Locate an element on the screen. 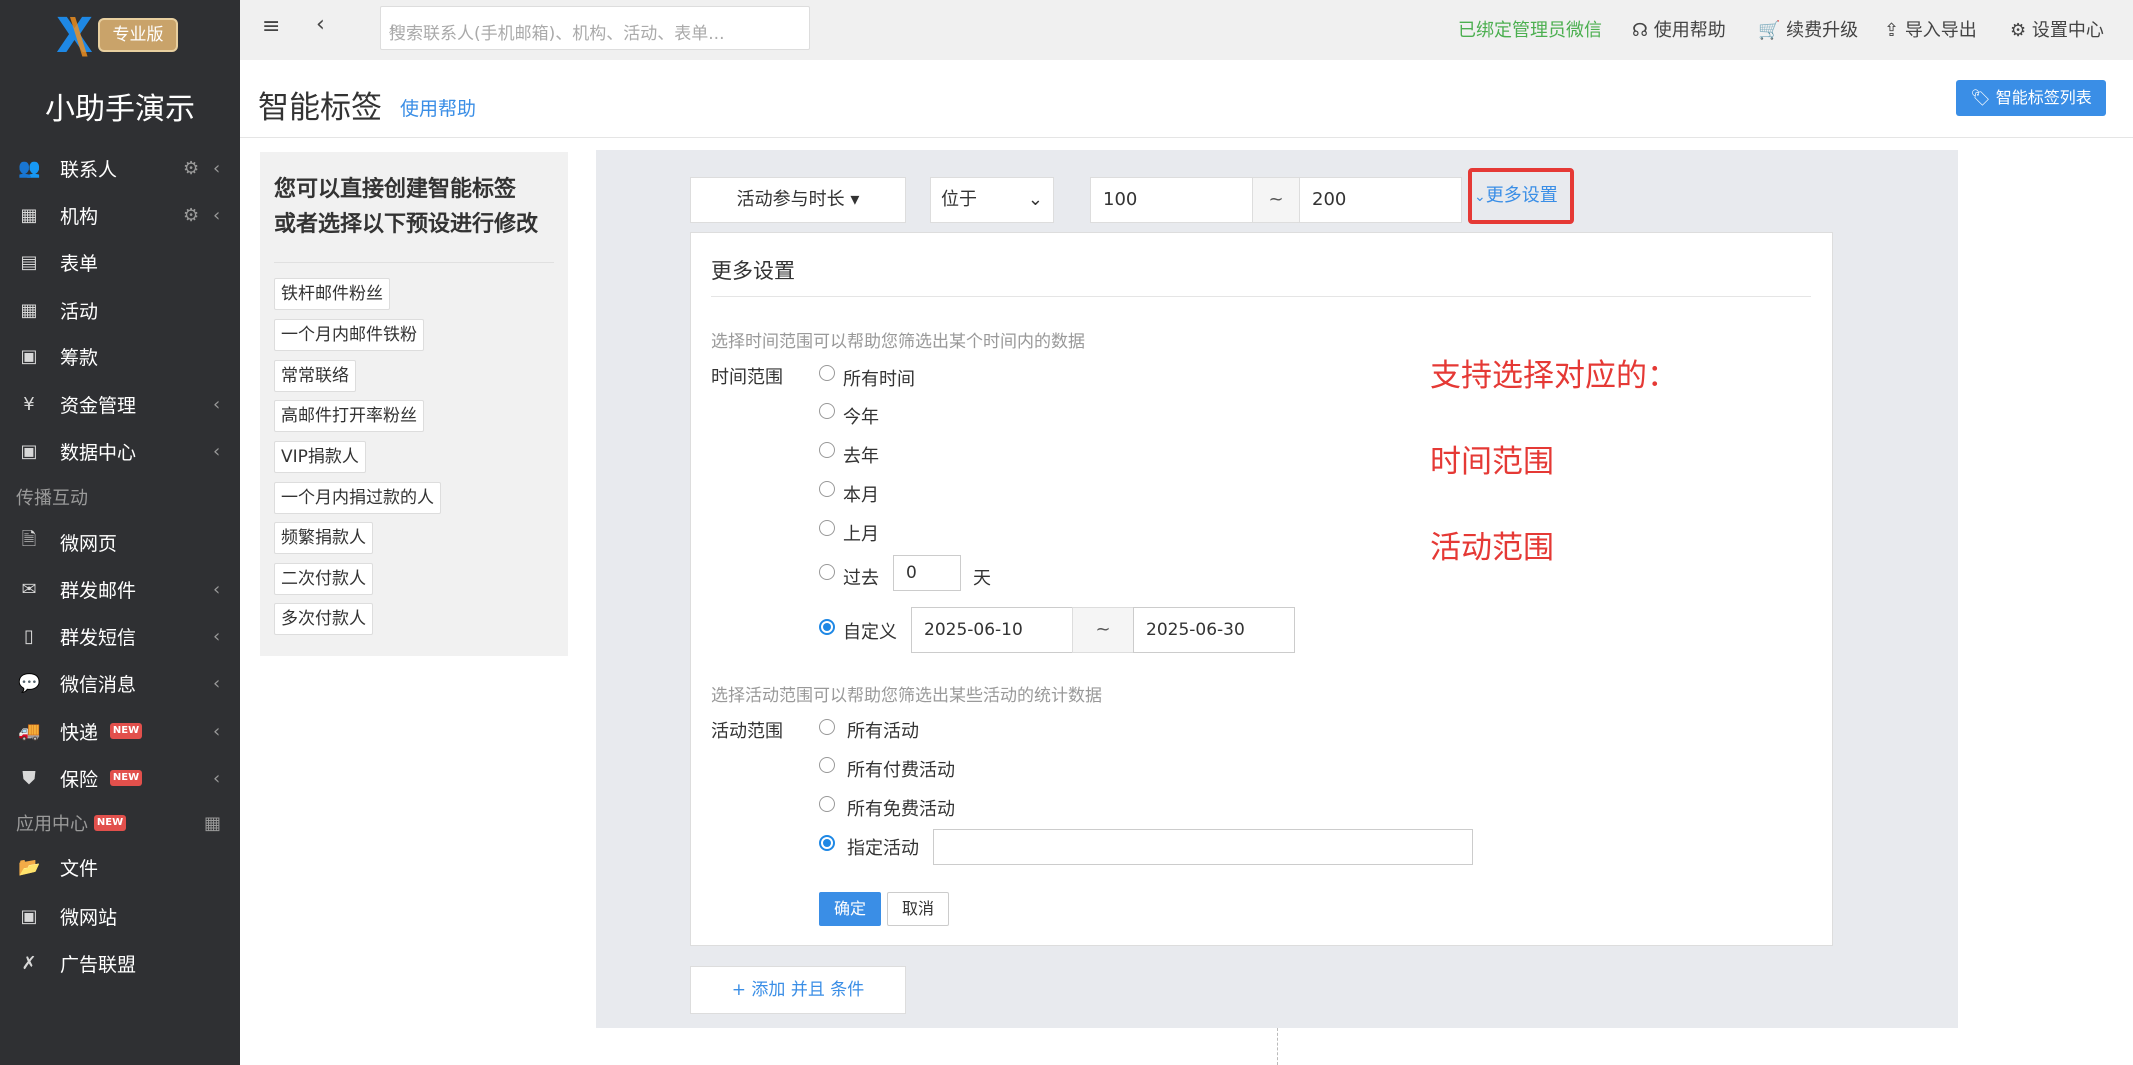 The height and width of the screenshot is (1065, 2133). logo-x-accent-icon: \ is located at coordinates (79, 36).